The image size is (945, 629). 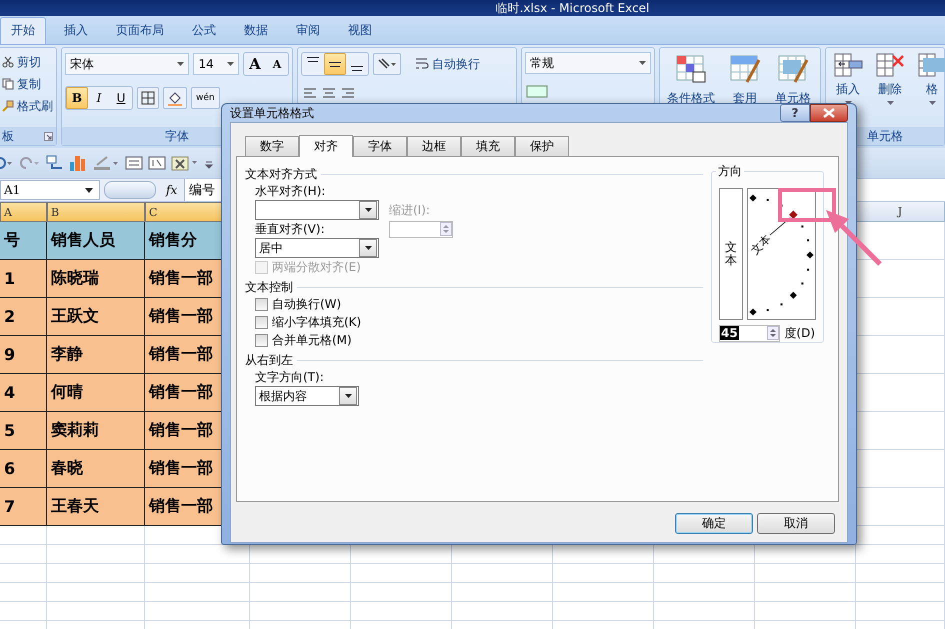 I want to click on spinner-arrows-icon, so click(x=773, y=333).